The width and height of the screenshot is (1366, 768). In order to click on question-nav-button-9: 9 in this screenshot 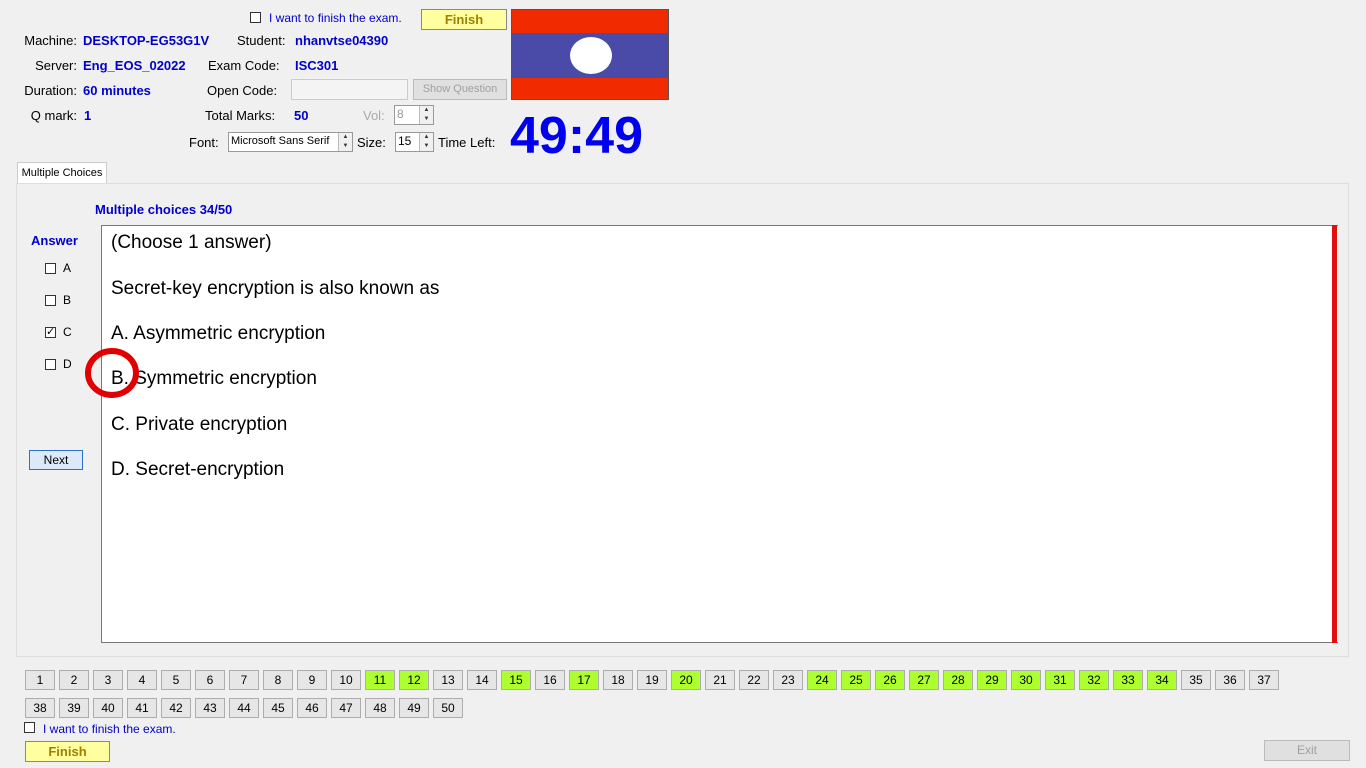, I will do `click(312, 680)`.